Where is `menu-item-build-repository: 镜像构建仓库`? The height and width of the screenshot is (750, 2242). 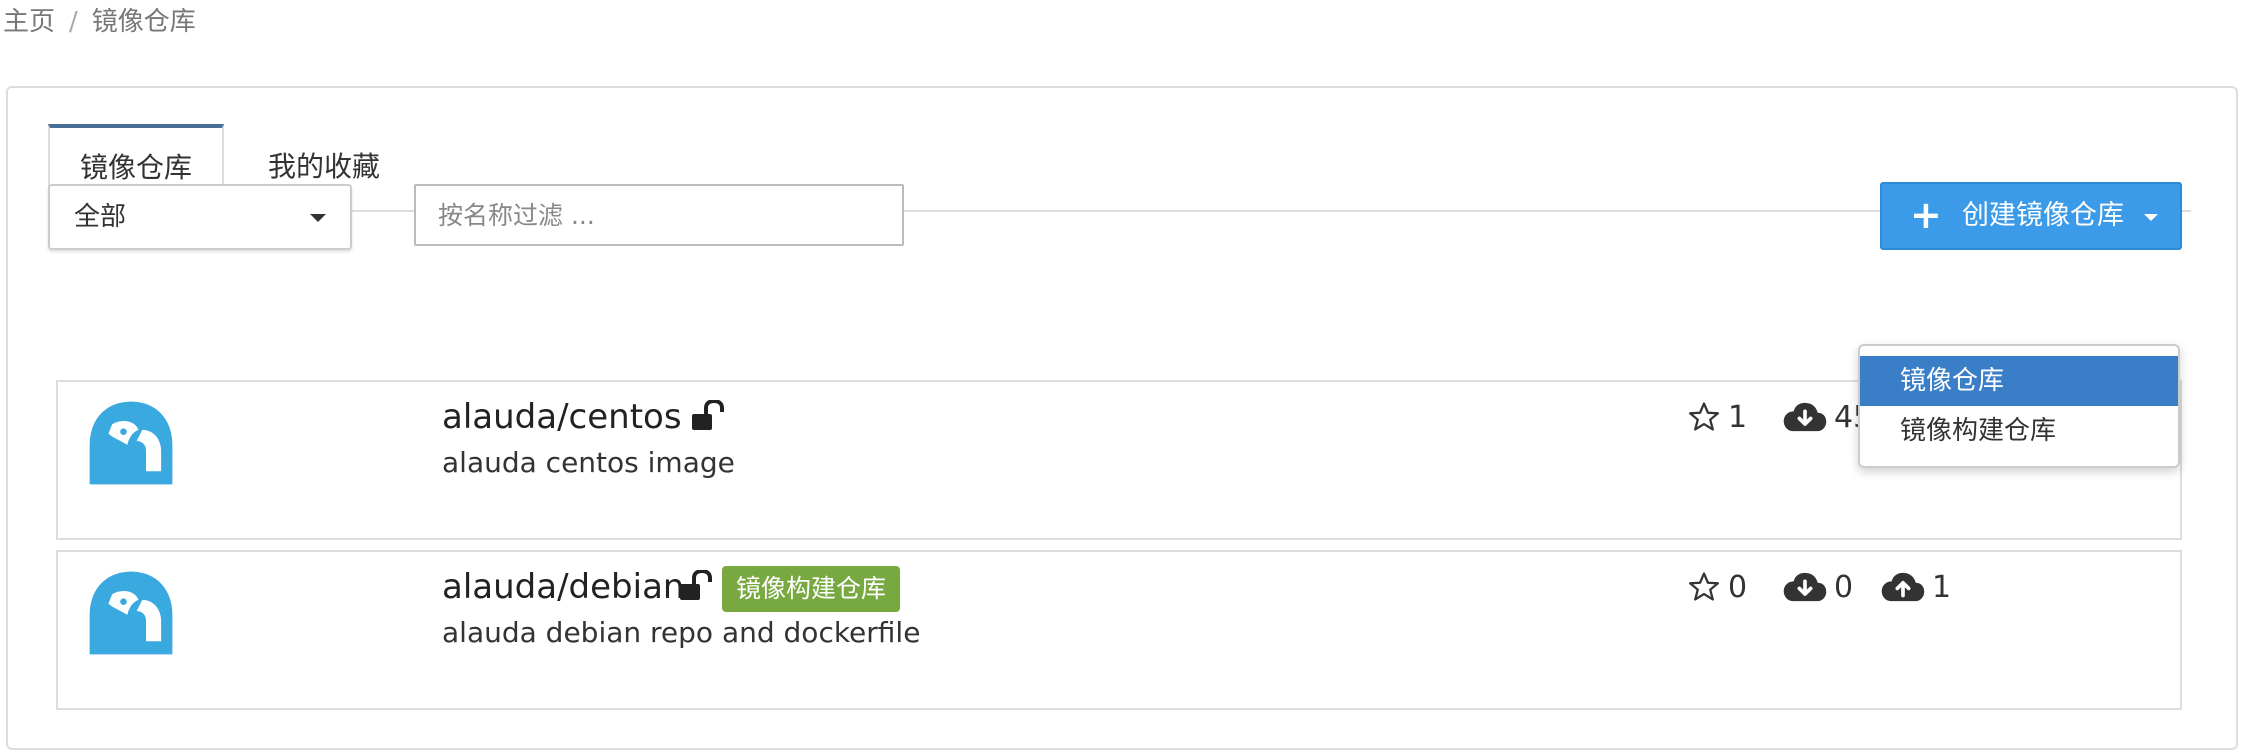
menu-item-build-repository: 镜像构建仓库 is located at coordinates (2019, 431).